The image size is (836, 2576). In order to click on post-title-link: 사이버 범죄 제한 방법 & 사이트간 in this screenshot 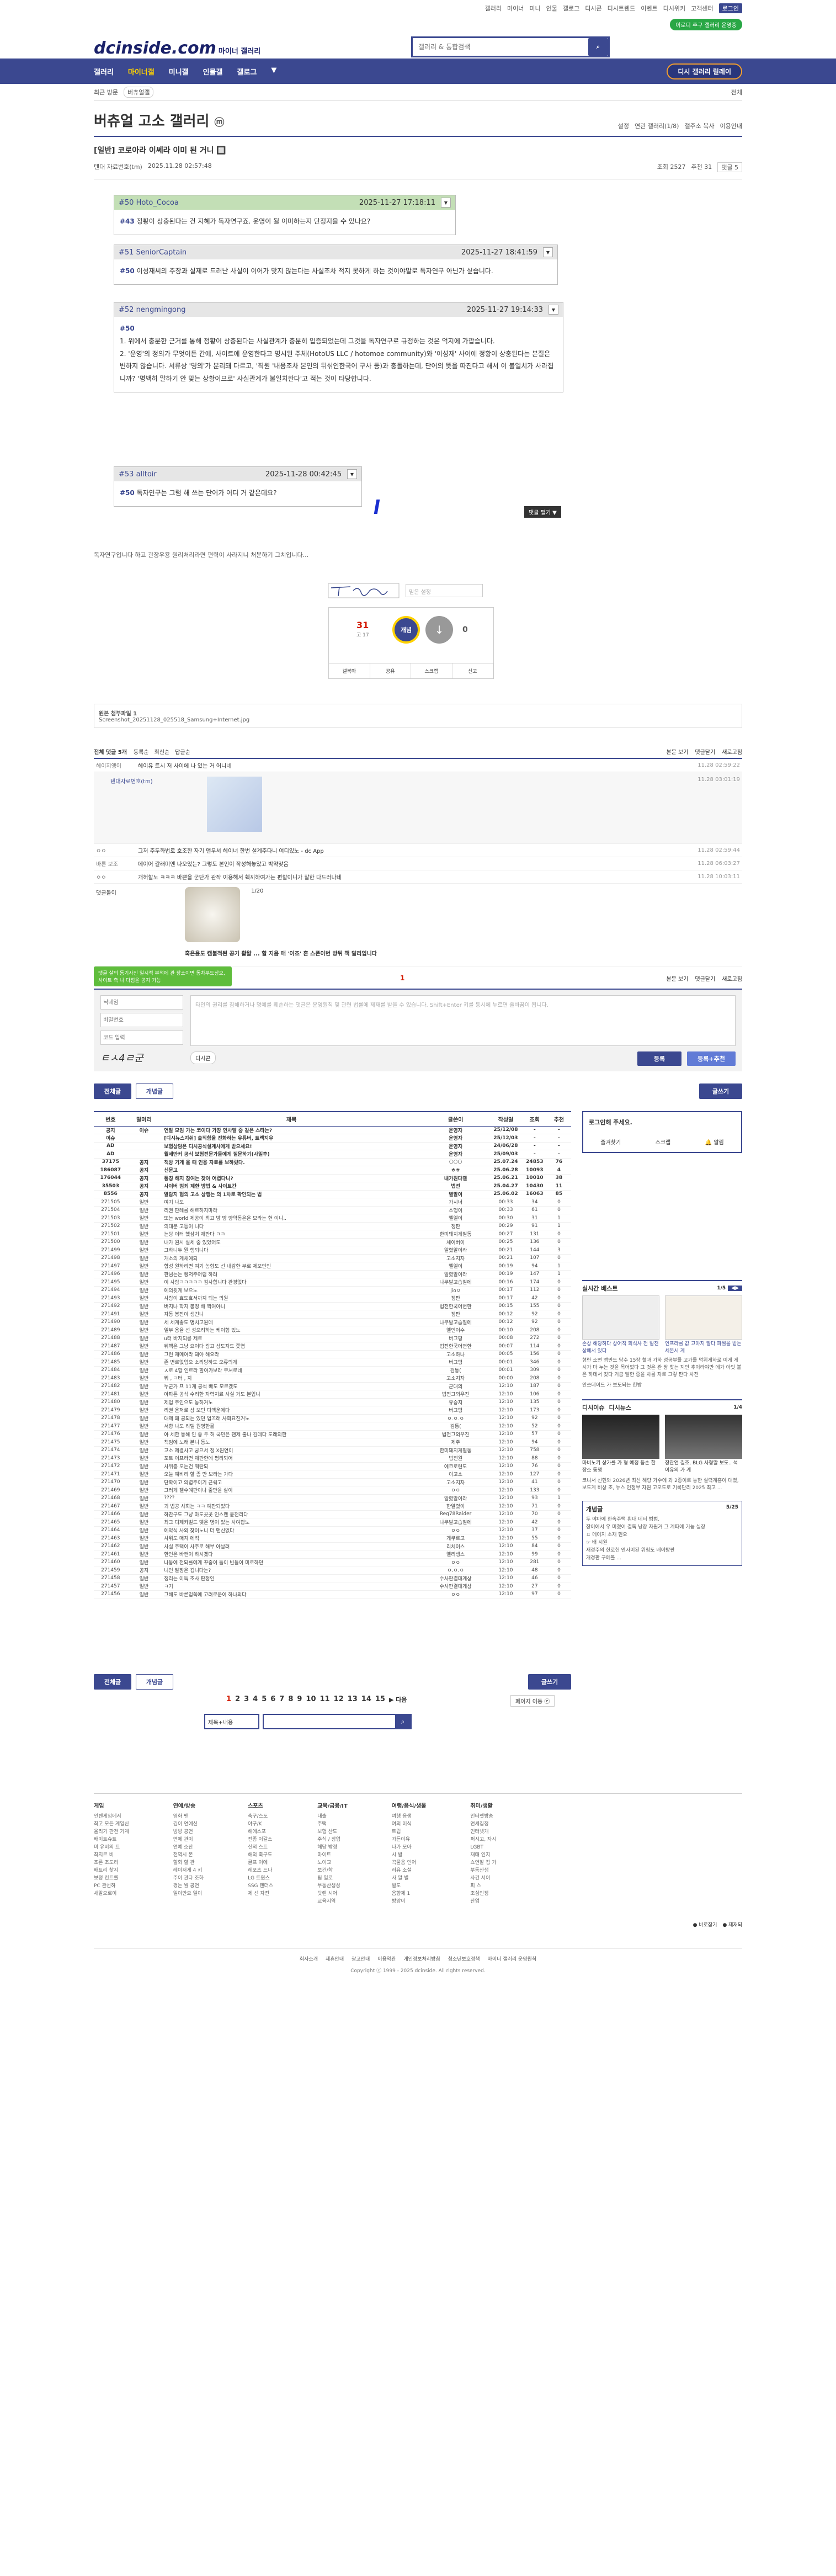, I will do `click(291, 1186)`.